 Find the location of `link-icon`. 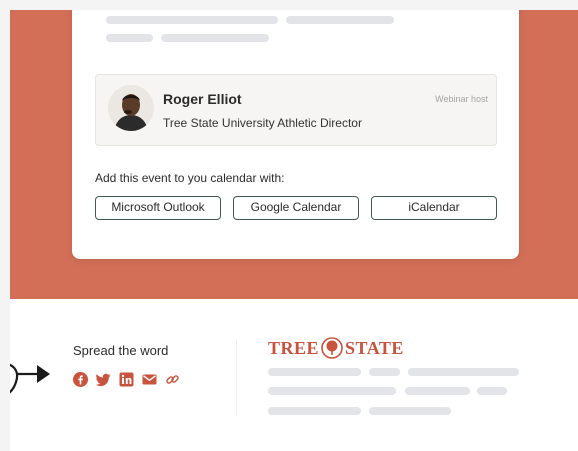

link-icon is located at coordinates (172, 379).